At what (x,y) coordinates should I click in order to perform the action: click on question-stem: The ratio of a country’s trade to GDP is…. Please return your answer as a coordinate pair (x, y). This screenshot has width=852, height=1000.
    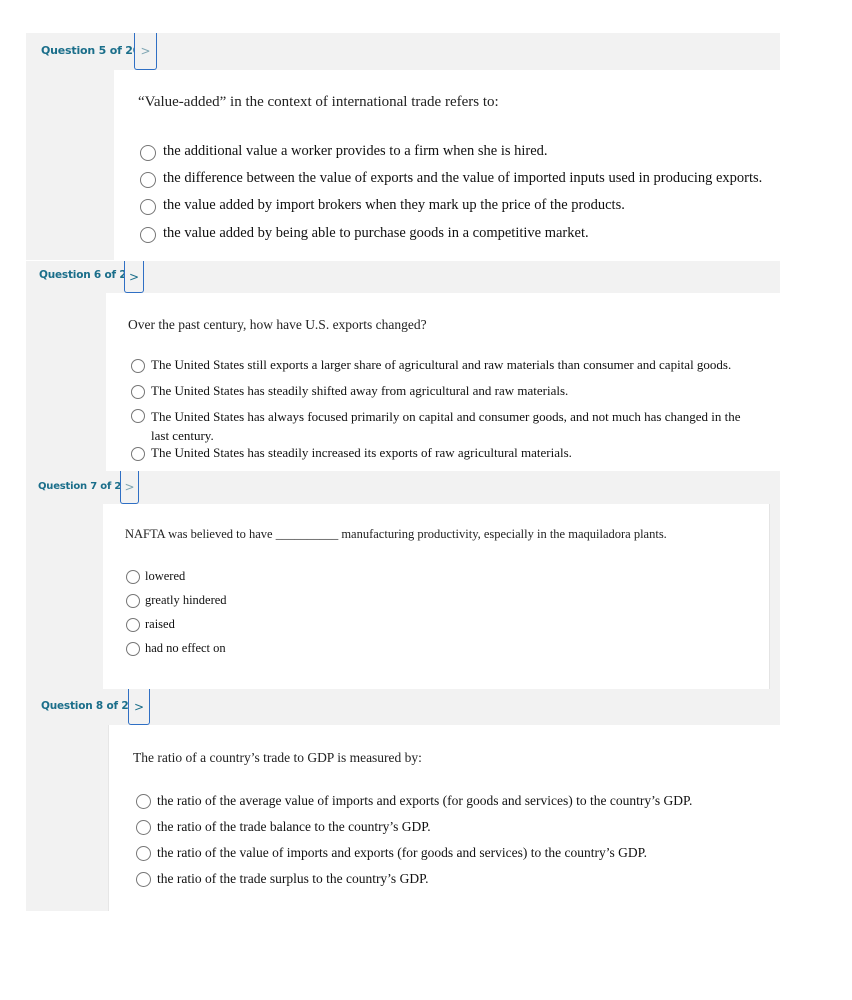
    Looking at the image, I should click on (277, 757).